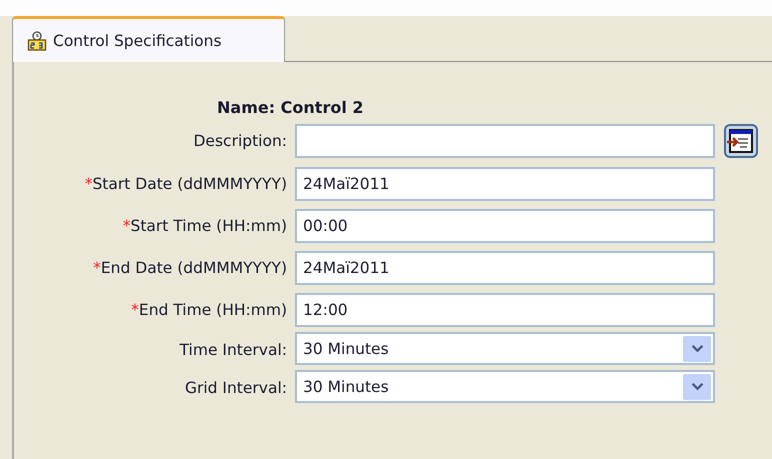 Image resolution: width=772 pixels, height=459 pixels. I want to click on field-label: *End Time (HH:mm), so click(208, 310).